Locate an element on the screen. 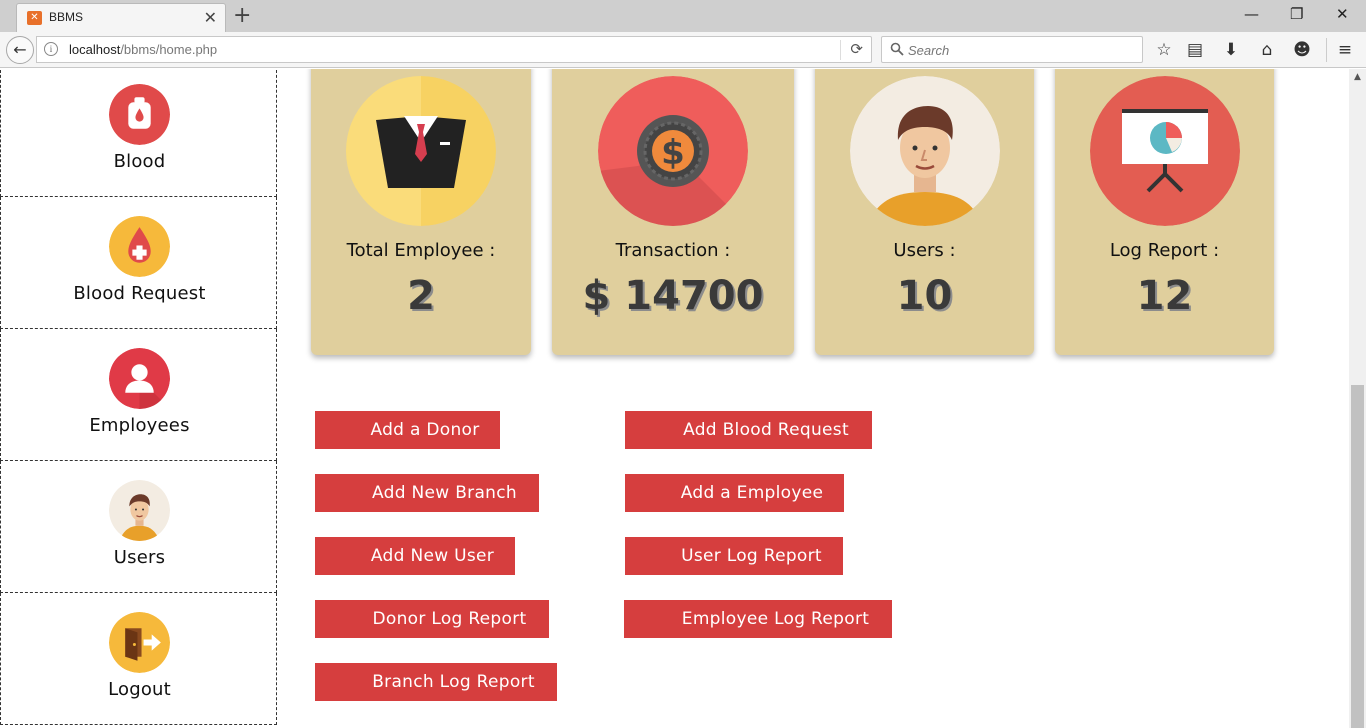 This screenshot has width=1366, height=728. suit-icon is located at coordinates (421, 151).